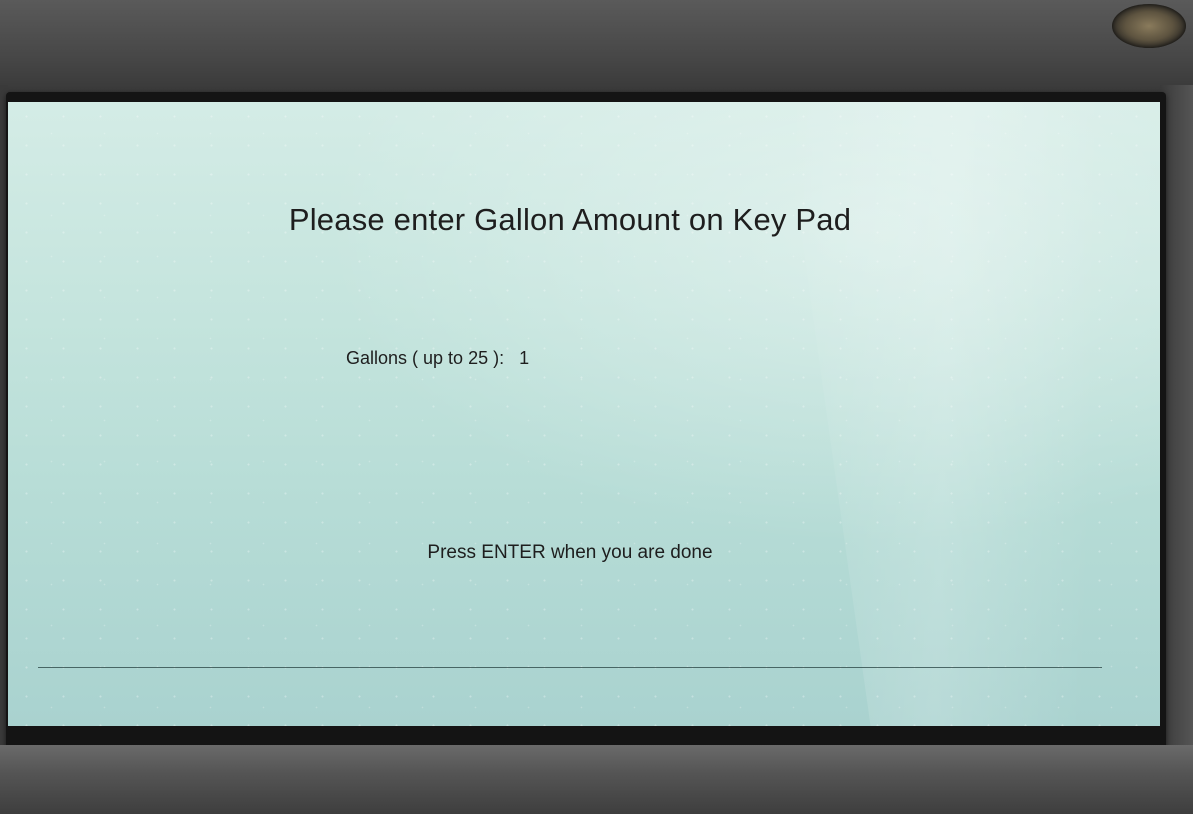 This screenshot has width=1193, height=814. I want to click on gallons-value: 1, so click(524, 358).